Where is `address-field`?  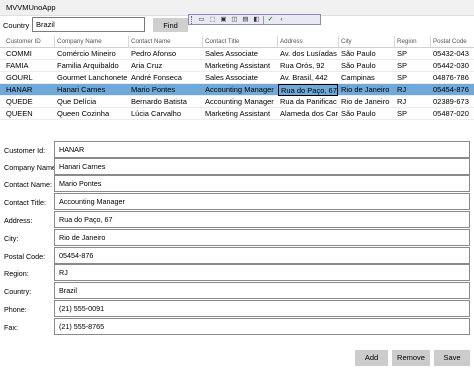 address-field is located at coordinates (262, 219).